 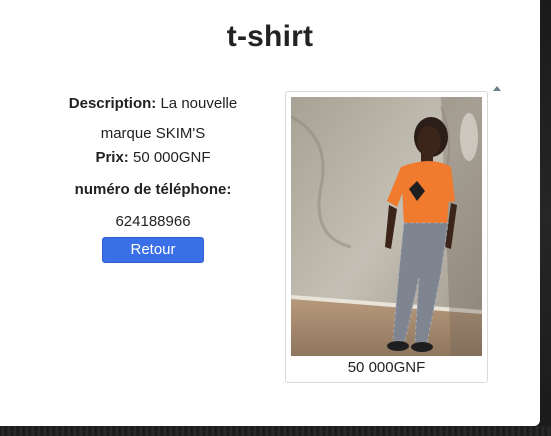 I want to click on phone-label: numéro de téléphone:, so click(x=153, y=189).